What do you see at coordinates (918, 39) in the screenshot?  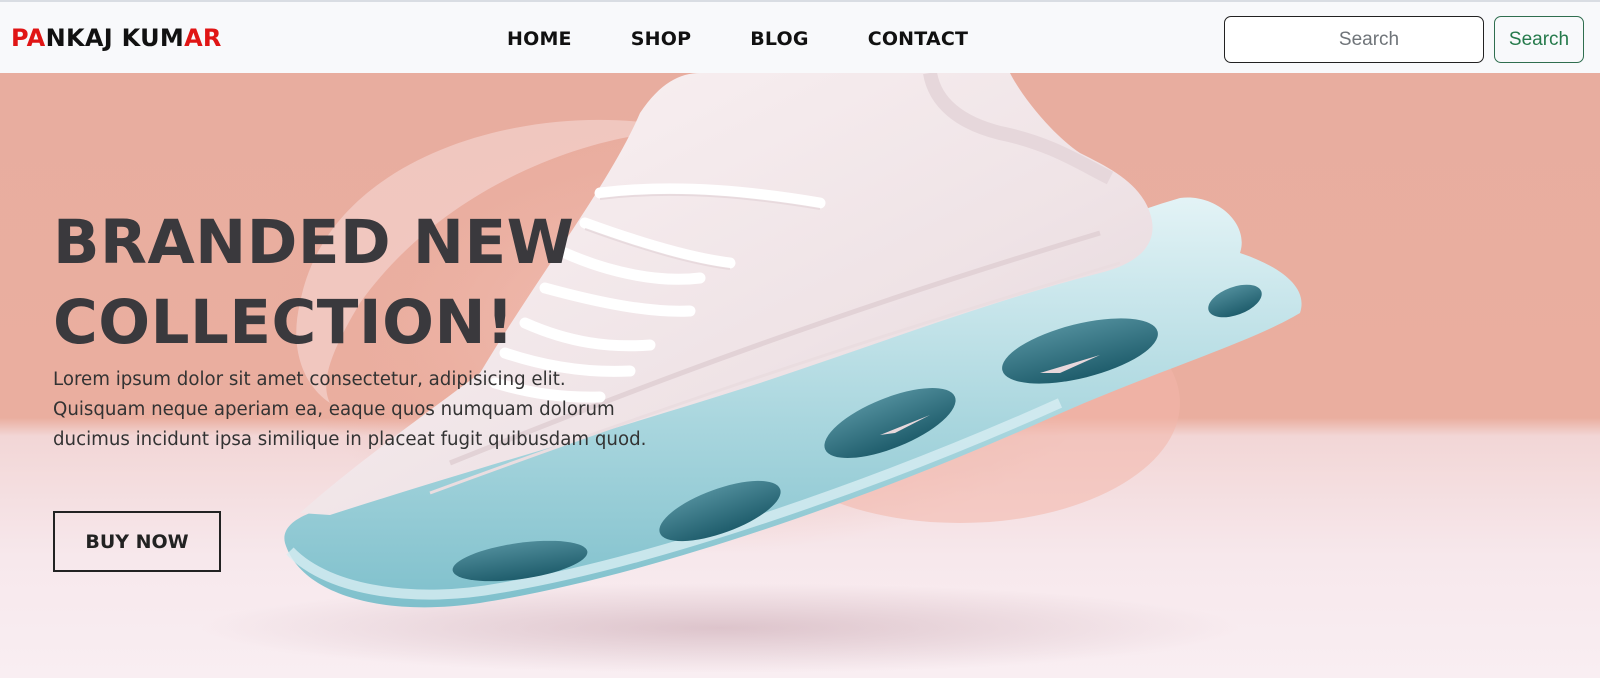 I see `nav-link-contact: CONTACT` at bounding box center [918, 39].